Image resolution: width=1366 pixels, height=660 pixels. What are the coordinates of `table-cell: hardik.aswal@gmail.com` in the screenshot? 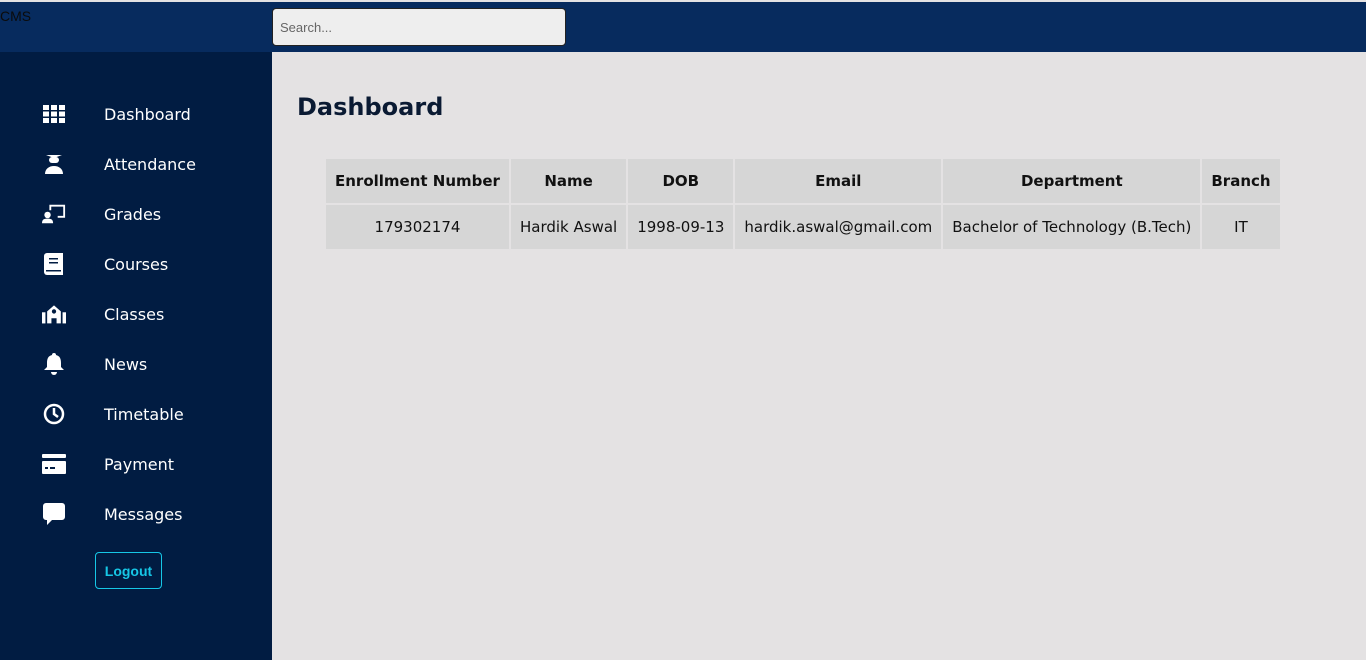 It's located at (838, 227).